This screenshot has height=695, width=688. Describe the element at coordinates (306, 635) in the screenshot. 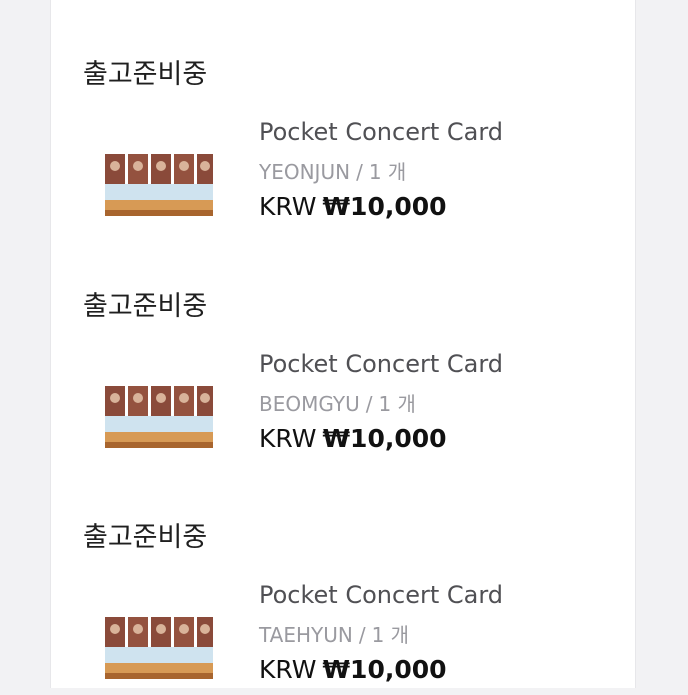

I see `member-name: TAEHYUN` at that location.